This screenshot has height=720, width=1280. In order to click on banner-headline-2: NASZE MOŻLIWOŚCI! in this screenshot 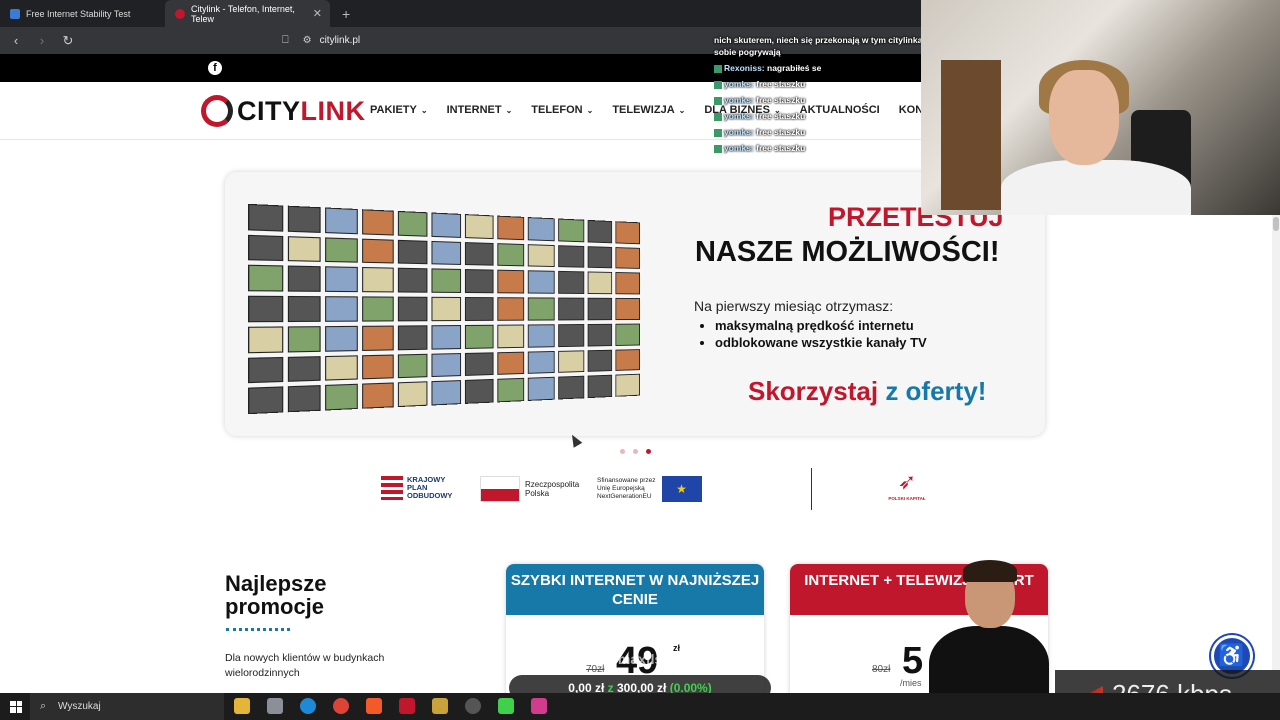, I will do `click(847, 252)`.